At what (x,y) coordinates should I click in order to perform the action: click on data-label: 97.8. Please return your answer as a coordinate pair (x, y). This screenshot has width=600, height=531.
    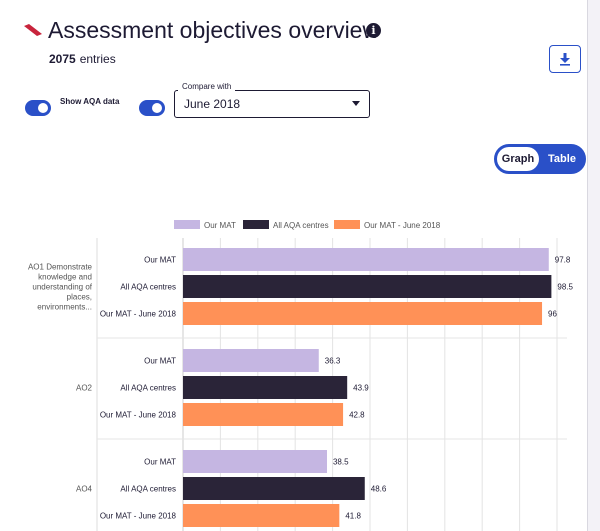
    Looking at the image, I should click on (563, 260).